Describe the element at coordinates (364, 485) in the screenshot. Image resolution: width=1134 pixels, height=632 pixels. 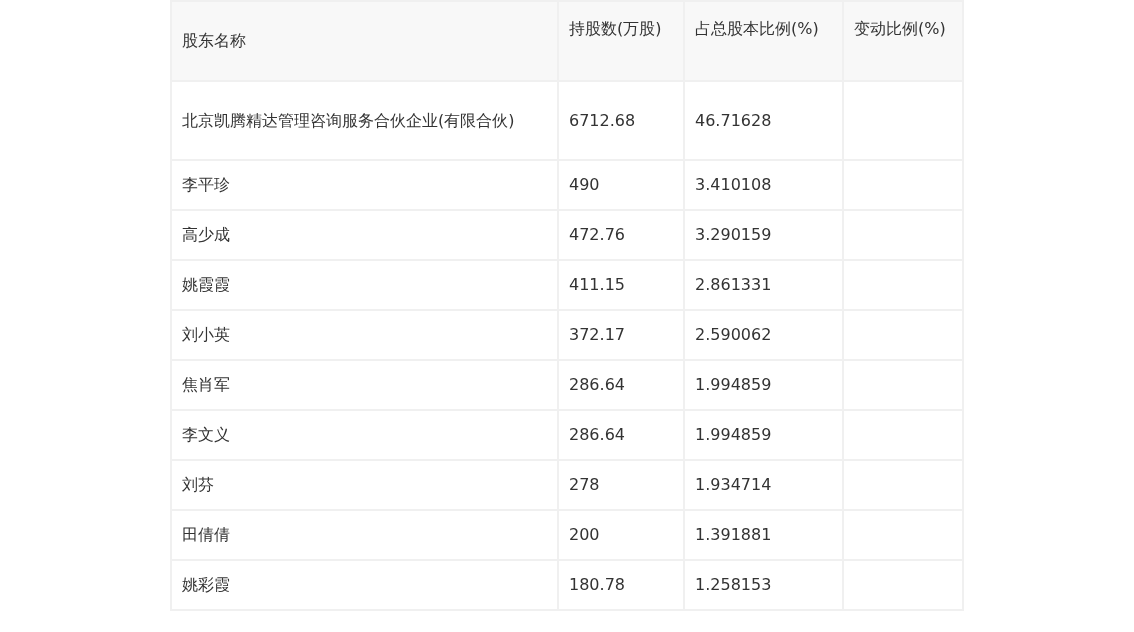
I see `table-cell: 刘芬` at that location.